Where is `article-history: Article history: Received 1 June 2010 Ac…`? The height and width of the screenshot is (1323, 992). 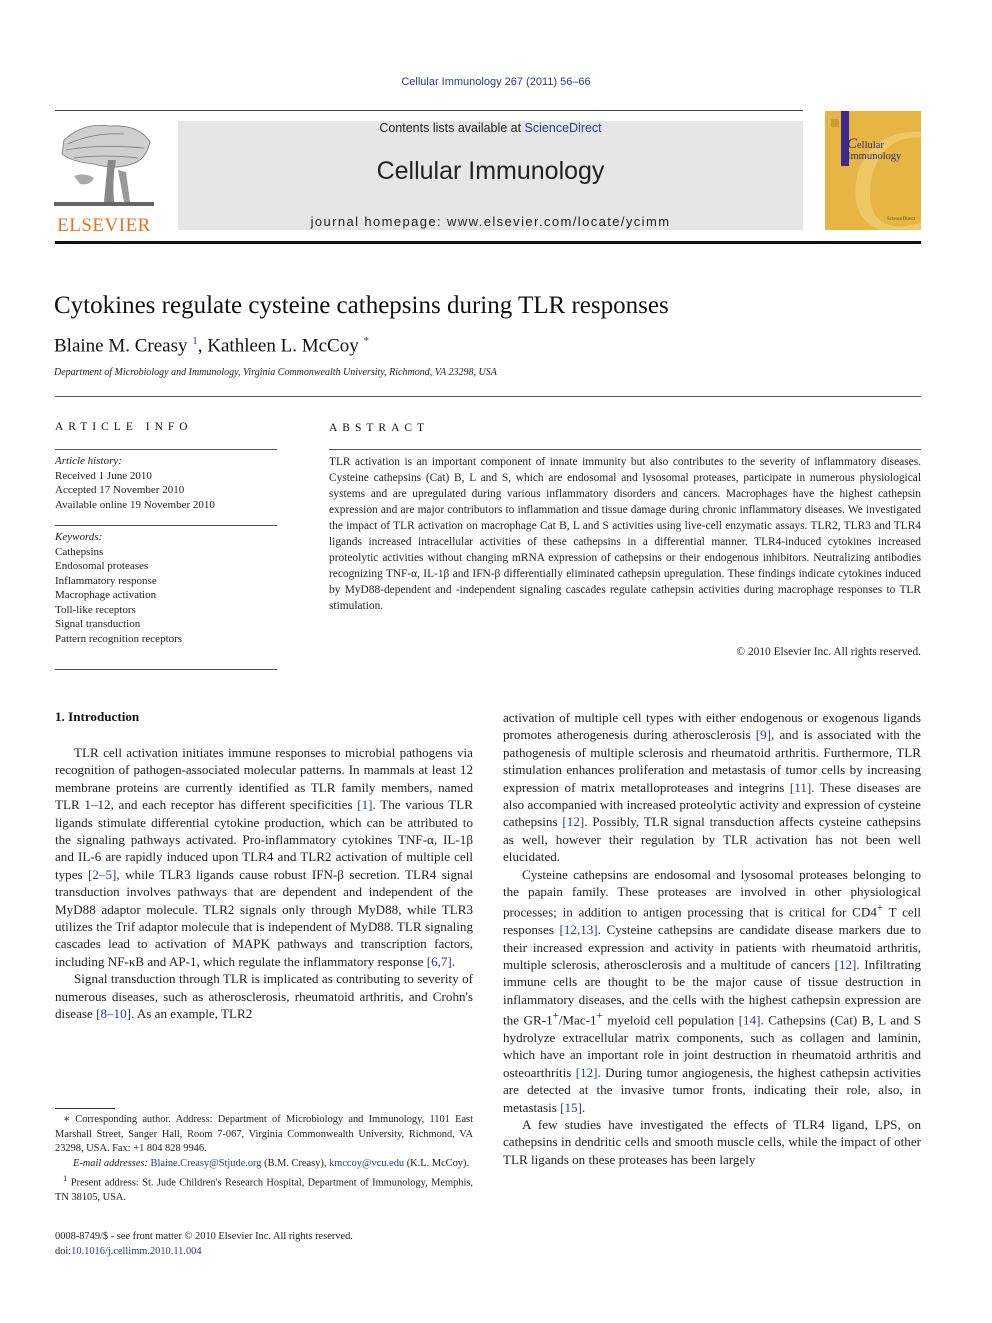
article-history: Article history: Received 1 June 2010 Ac… is located at coordinates (135, 483).